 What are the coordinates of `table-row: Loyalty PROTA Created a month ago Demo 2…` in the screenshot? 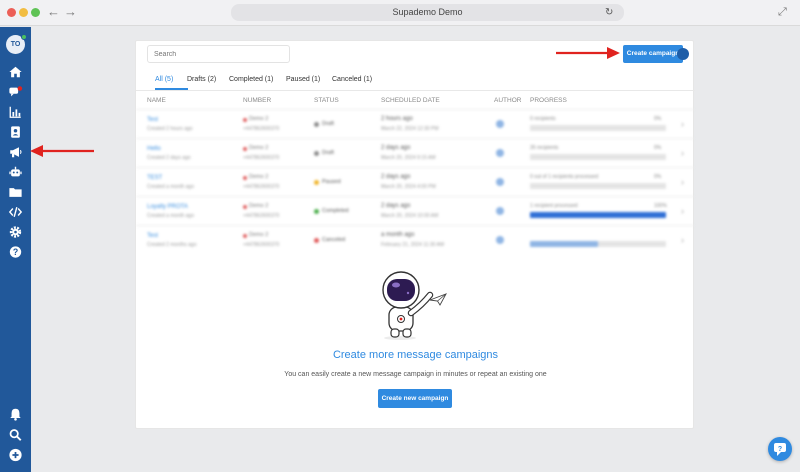 It's located at (415, 210).